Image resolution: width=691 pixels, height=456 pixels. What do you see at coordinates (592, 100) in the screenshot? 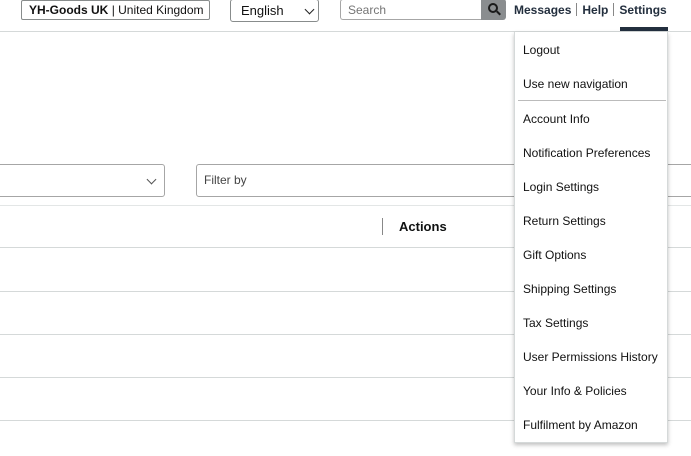
I see `menu-divider` at bounding box center [592, 100].